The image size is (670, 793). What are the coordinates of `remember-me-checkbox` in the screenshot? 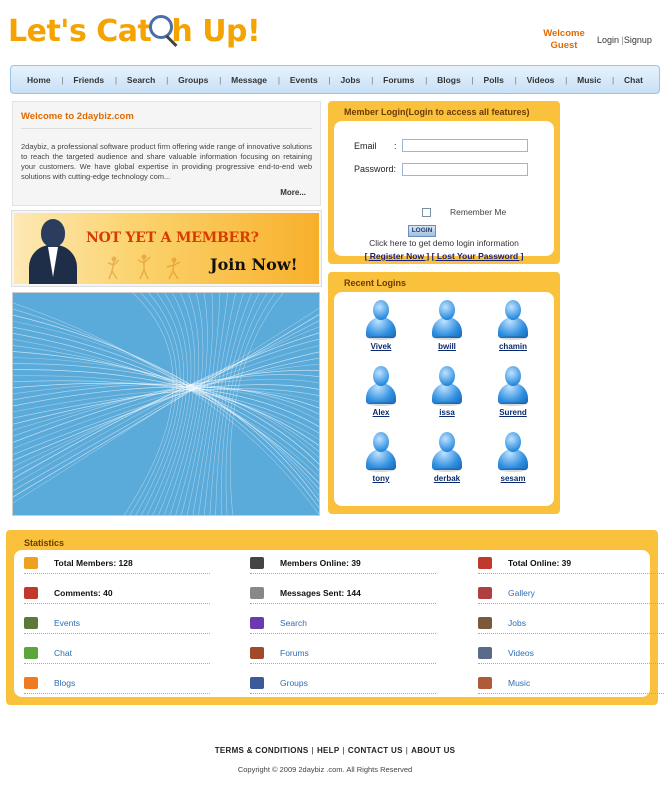 It's located at (426, 212).